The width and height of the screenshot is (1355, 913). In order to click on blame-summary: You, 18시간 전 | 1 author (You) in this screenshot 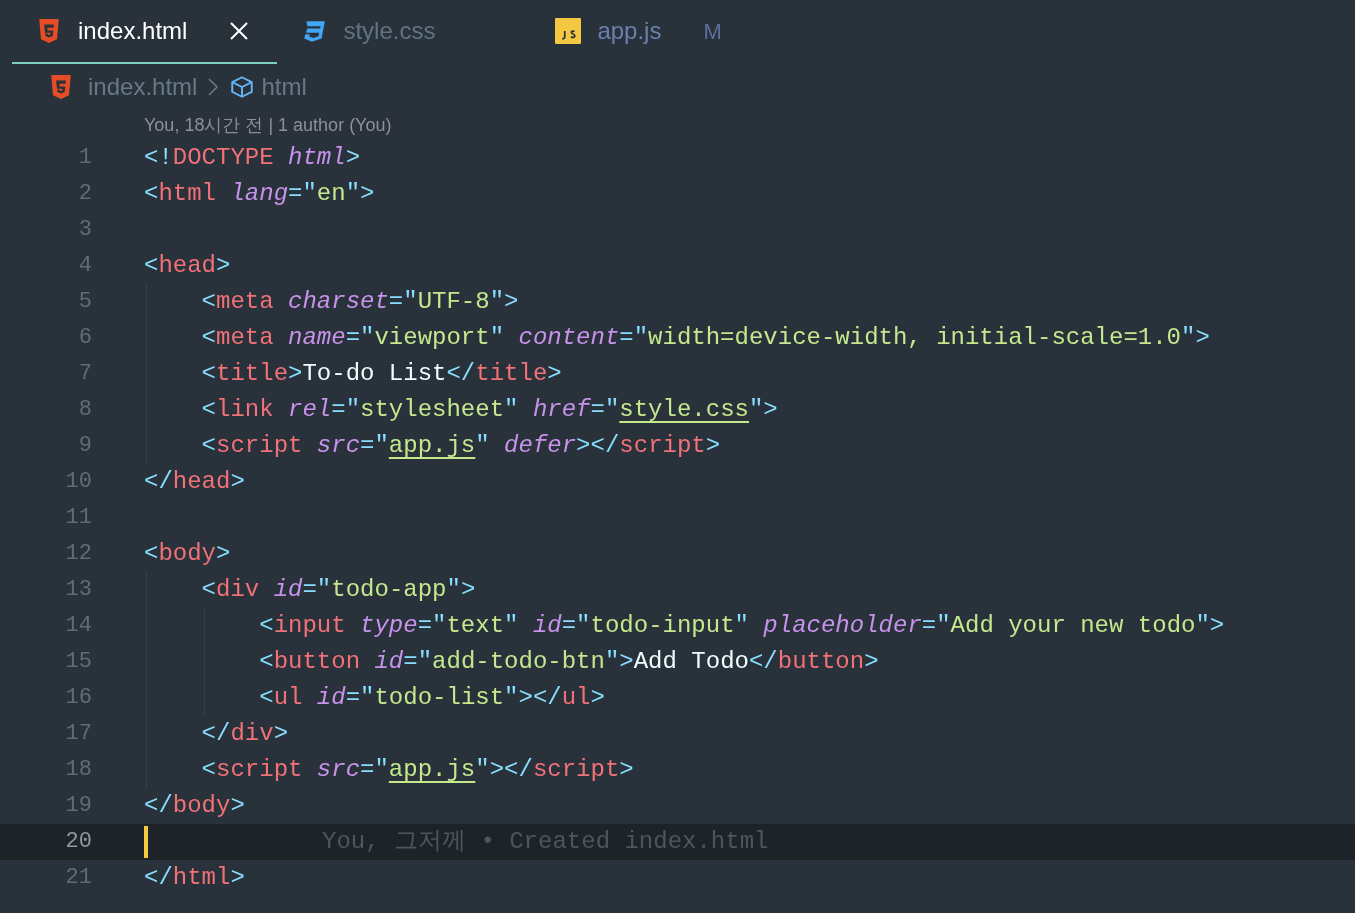, I will do `click(268, 125)`.